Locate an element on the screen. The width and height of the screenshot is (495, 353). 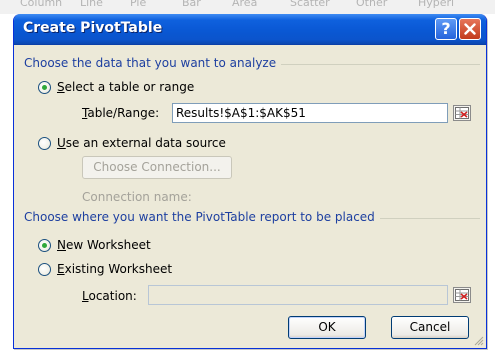
existing-worksheet-label: Existing Worksheet is located at coordinates (115, 269).